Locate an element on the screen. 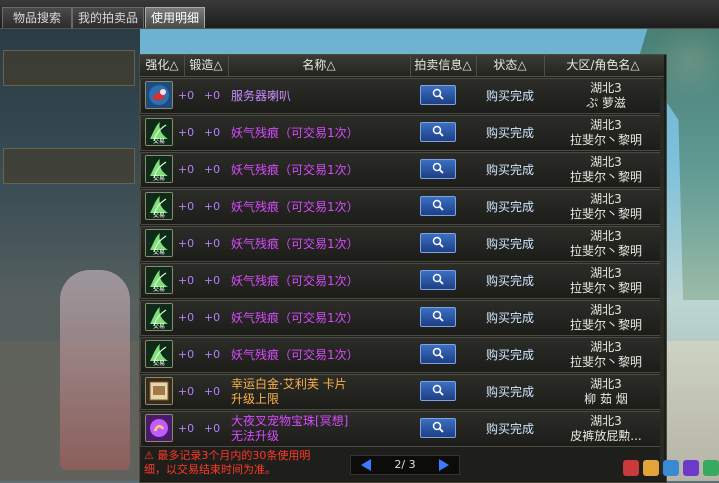 Image resolution: width=719 pixels, height=483 pixels. col-enhance: 强化△ is located at coordinates (162, 65).